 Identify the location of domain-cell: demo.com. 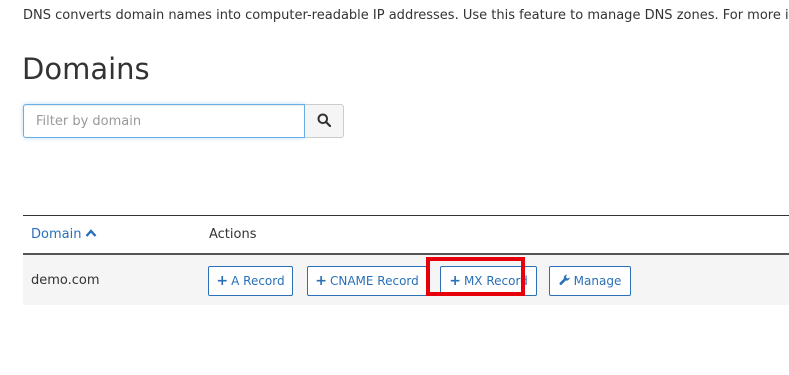
(65, 280).